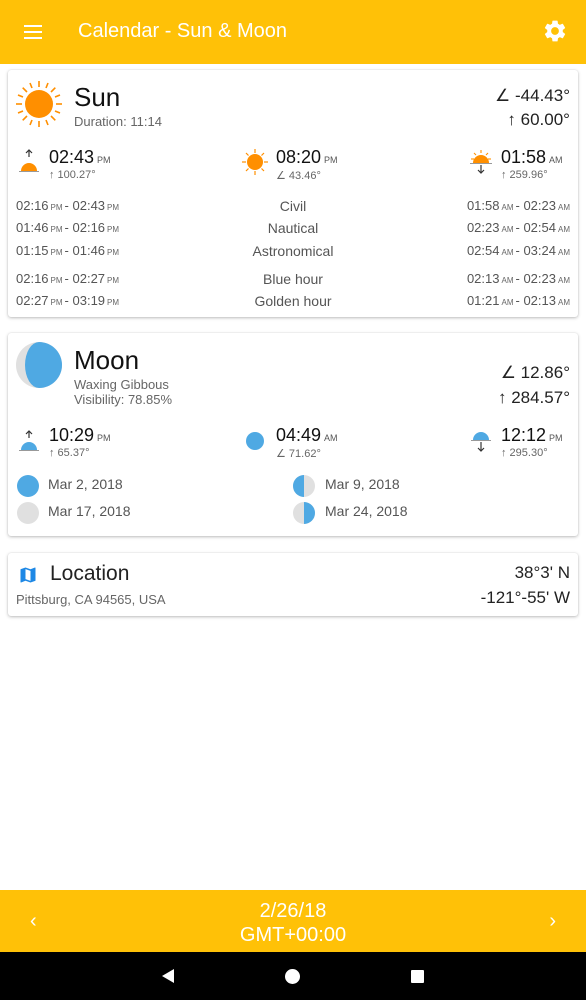 This screenshot has width=586, height=1000. What do you see at coordinates (80, 435) in the screenshot?
I see `moonrise-time: 10:29 PM` at bounding box center [80, 435].